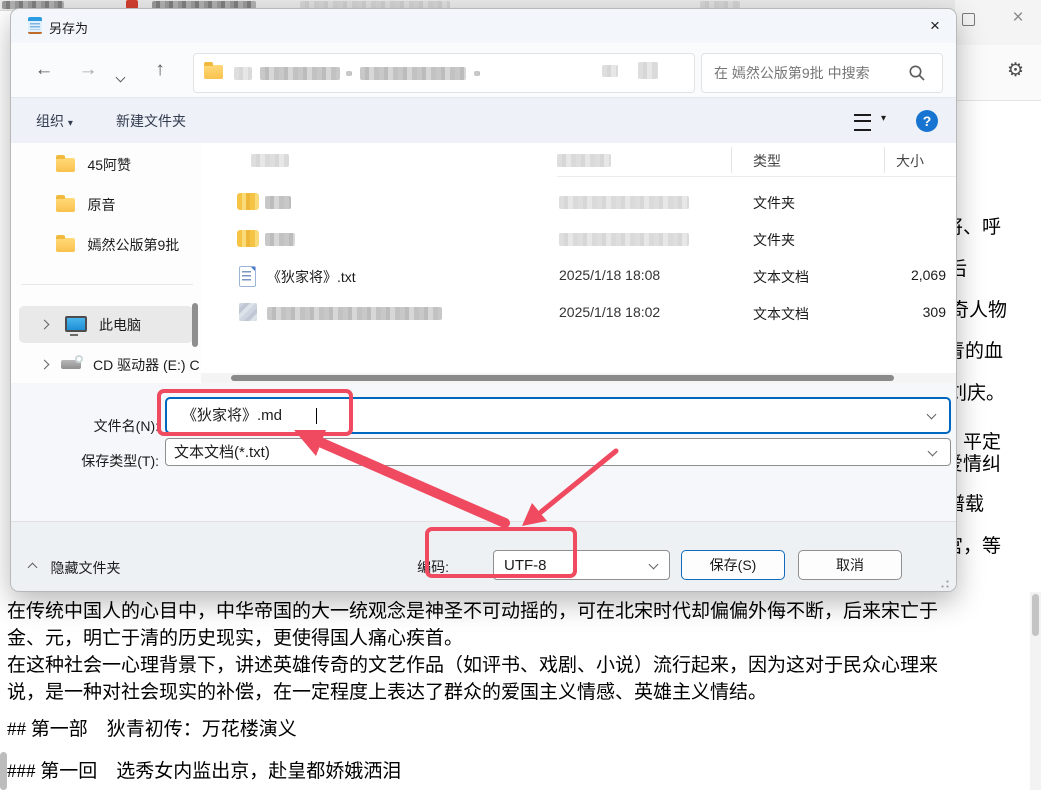  What do you see at coordinates (558, 415) in the screenshot?
I see `filename-input: 《狄家将》.md` at bounding box center [558, 415].